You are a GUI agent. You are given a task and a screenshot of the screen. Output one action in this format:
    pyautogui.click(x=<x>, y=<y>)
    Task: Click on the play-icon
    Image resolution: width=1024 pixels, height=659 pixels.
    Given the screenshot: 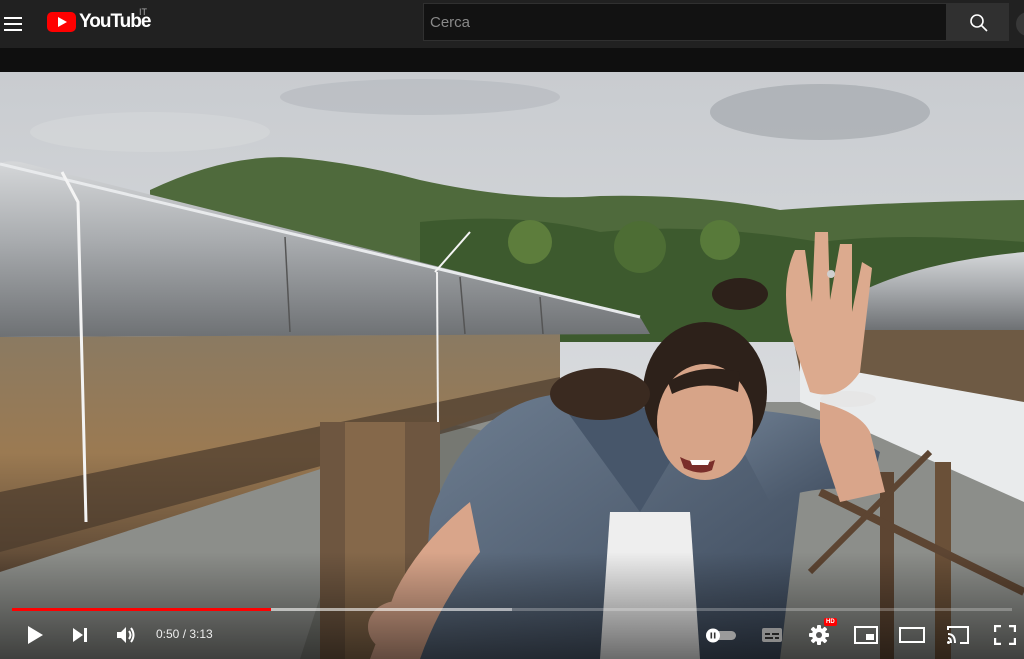 What is the action you would take?
    pyautogui.click(x=35, y=635)
    